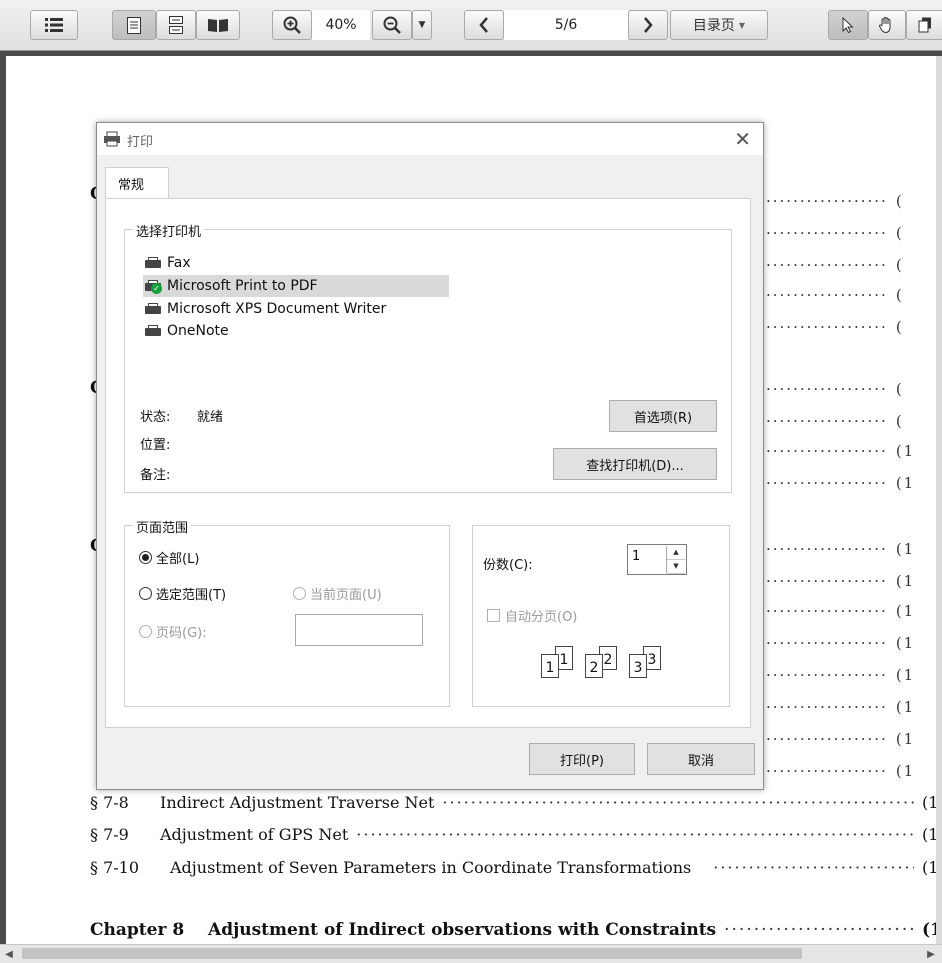 This screenshot has height=963, width=942. I want to click on preferences-button: 首选项(R), so click(663, 416).